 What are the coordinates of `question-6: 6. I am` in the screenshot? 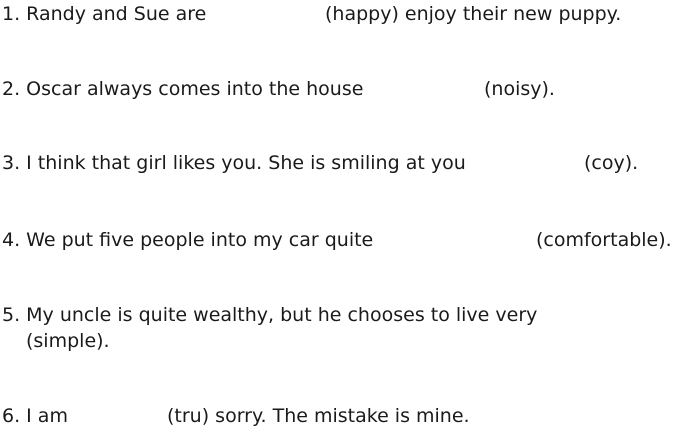 It's located at (35, 416).